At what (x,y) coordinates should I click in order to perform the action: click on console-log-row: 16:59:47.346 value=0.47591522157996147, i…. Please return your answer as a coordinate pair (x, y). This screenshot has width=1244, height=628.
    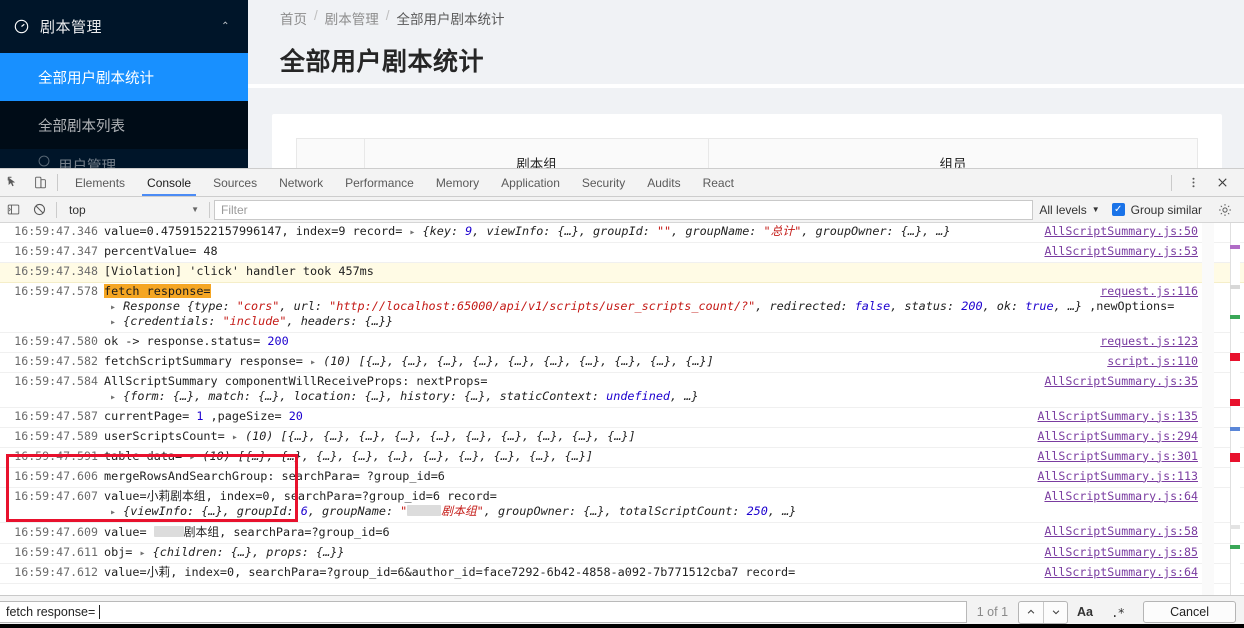
    Looking at the image, I should click on (622, 233).